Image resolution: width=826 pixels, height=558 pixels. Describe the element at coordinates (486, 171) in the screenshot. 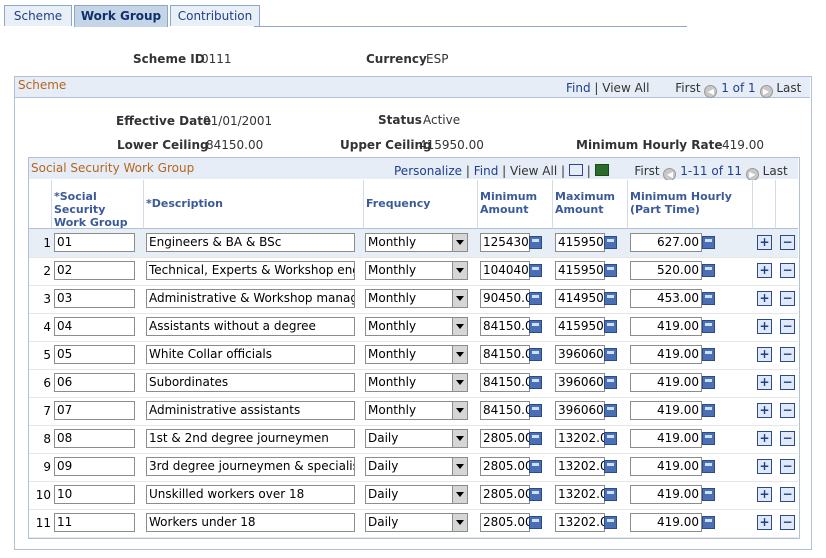

I see `grid-find-link: Find` at that location.